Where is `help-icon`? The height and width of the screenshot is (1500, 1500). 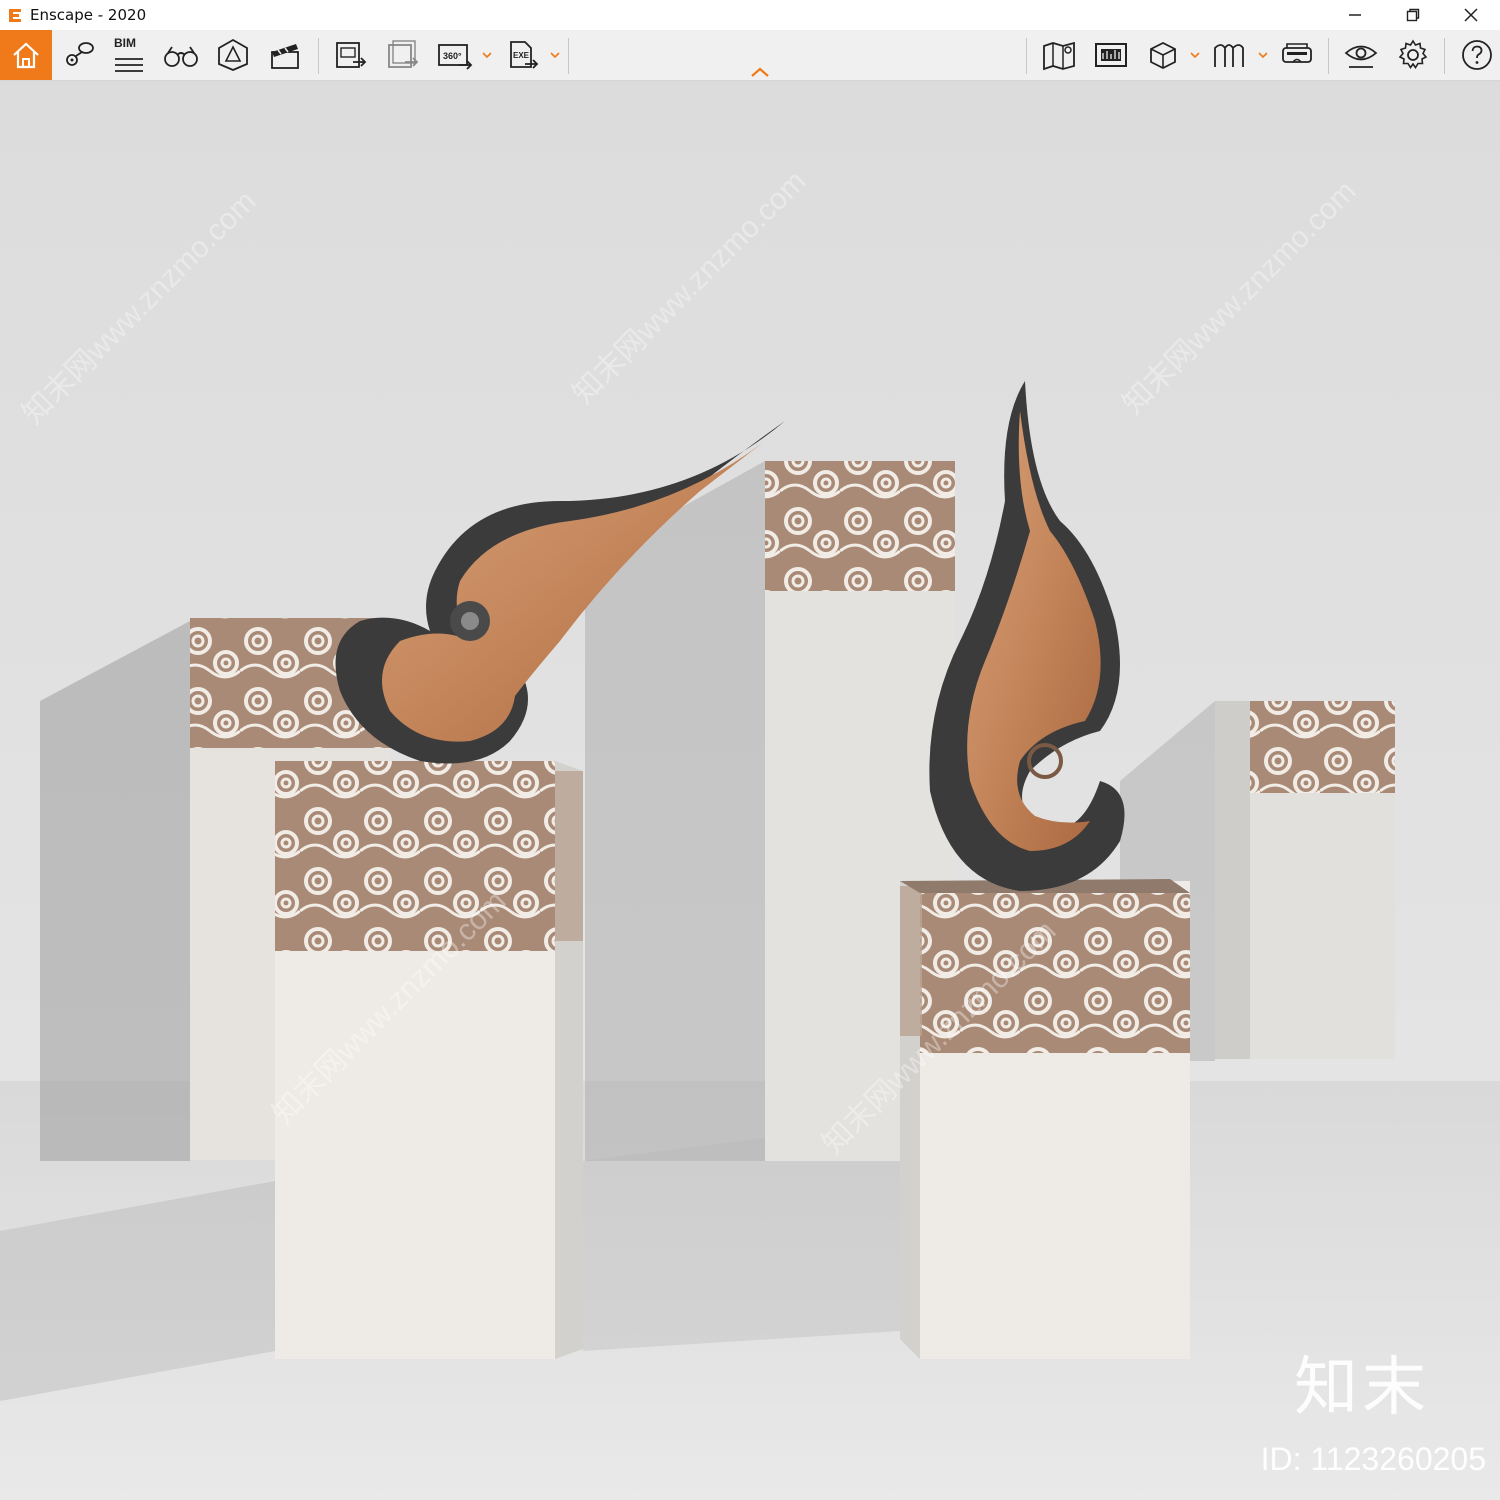 help-icon is located at coordinates (1477, 55).